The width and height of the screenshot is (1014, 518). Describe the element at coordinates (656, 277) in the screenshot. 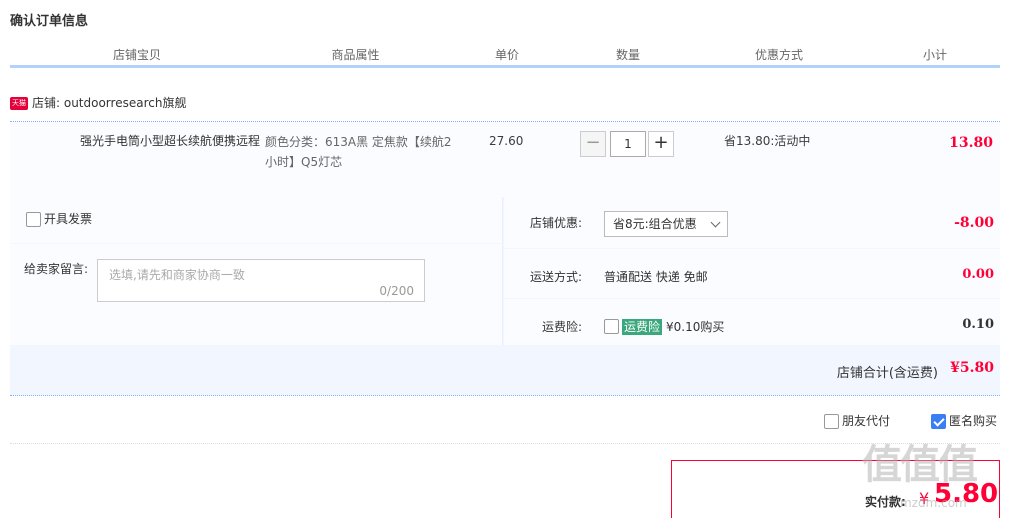

I see `shipping-method: 普通配送 快递 免邮` at that location.